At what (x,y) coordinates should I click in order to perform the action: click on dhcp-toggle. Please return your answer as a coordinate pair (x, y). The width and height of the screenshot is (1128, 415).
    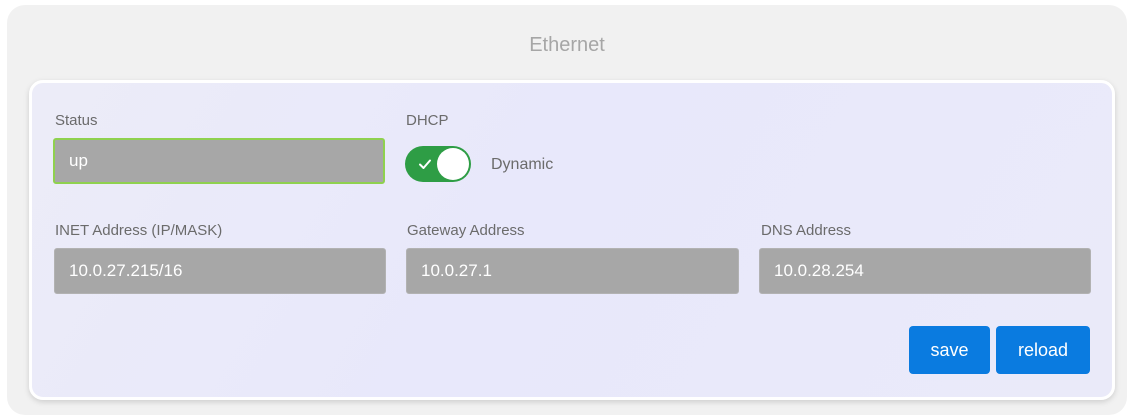
    Looking at the image, I should click on (438, 164).